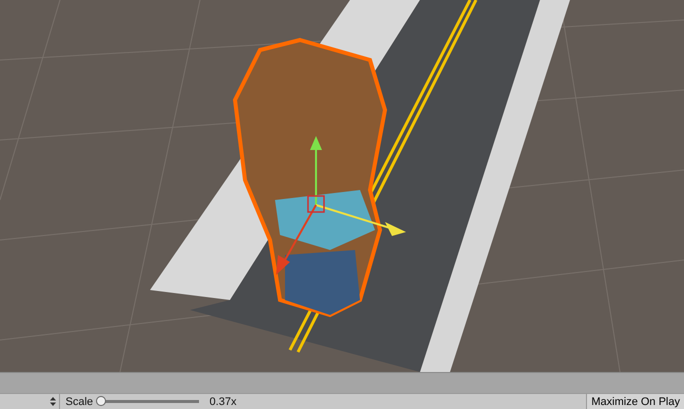 Image resolution: width=684 pixels, height=409 pixels. Describe the element at coordinates (101, 401) in the screenshot. I see `slider-thumb` at that location.